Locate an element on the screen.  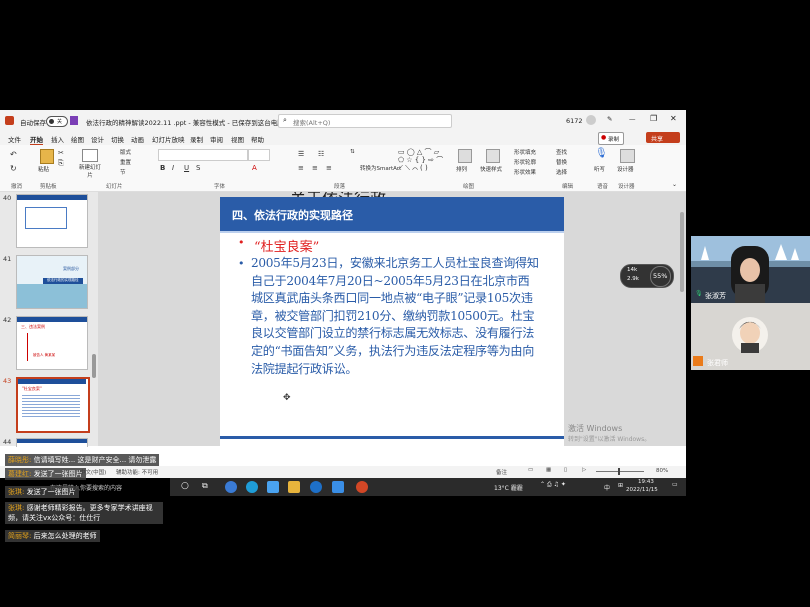
group-slides: 幻灯片 is located at coordinates (114, 187).